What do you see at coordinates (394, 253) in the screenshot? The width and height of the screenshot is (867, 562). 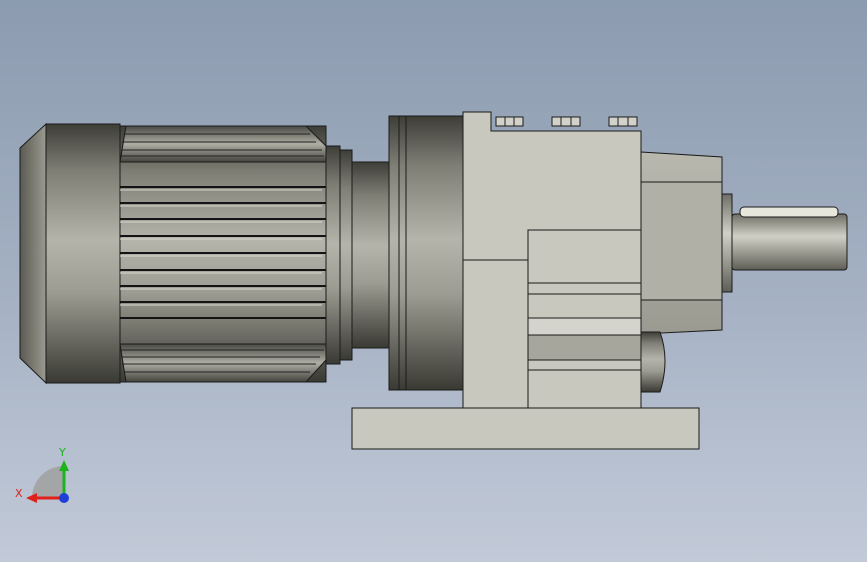 I see `flange-ring-outer` at bounding box center [394, 253].